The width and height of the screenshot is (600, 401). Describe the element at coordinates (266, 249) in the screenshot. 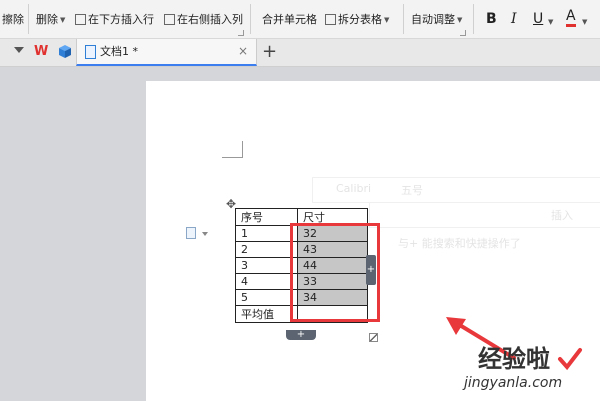

I see `table-cell: 2` at that location.